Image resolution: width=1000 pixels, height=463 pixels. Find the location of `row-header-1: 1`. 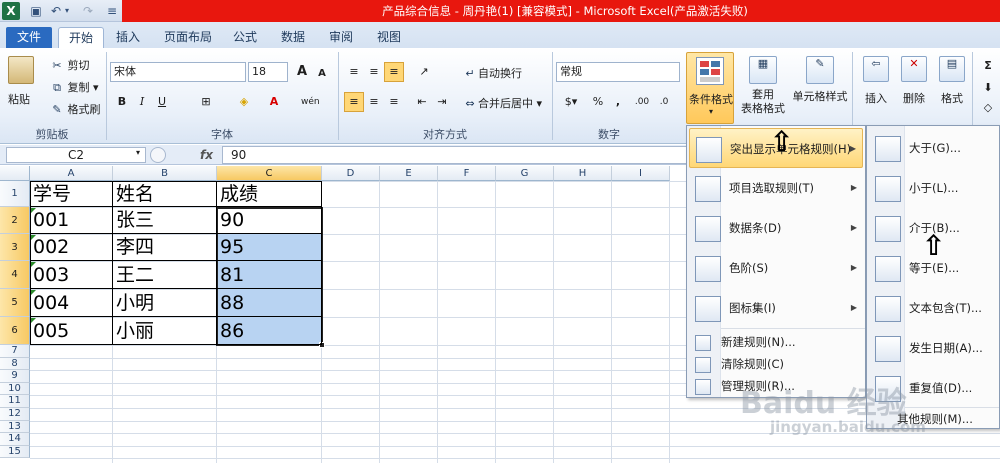

row-header-1: 1 is located at coordinates (15, 194).